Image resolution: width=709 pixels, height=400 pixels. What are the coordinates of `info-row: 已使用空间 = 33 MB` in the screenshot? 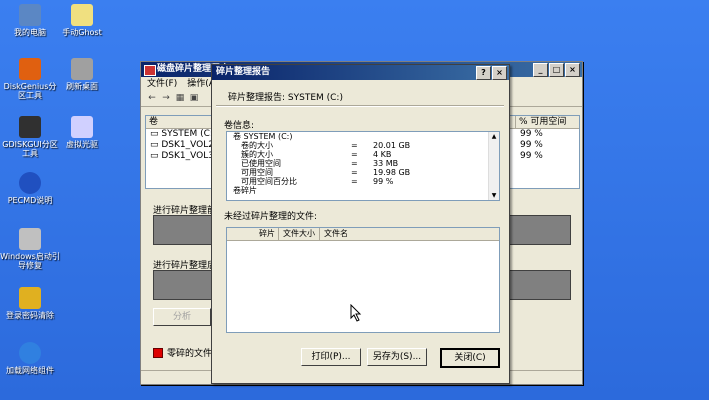 It's located at (357, 163).